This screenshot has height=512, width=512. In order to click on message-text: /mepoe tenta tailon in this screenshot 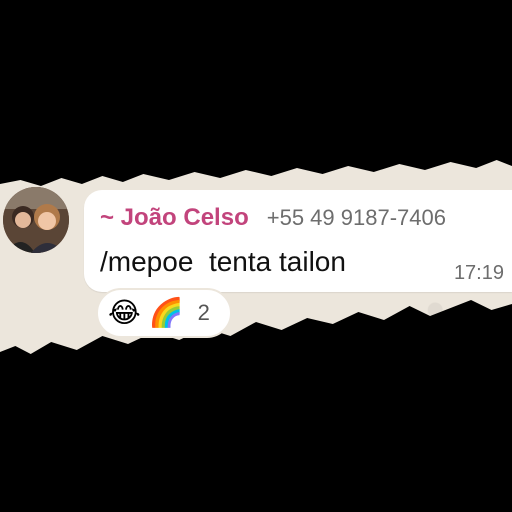, I will do `click(223, 261)`.